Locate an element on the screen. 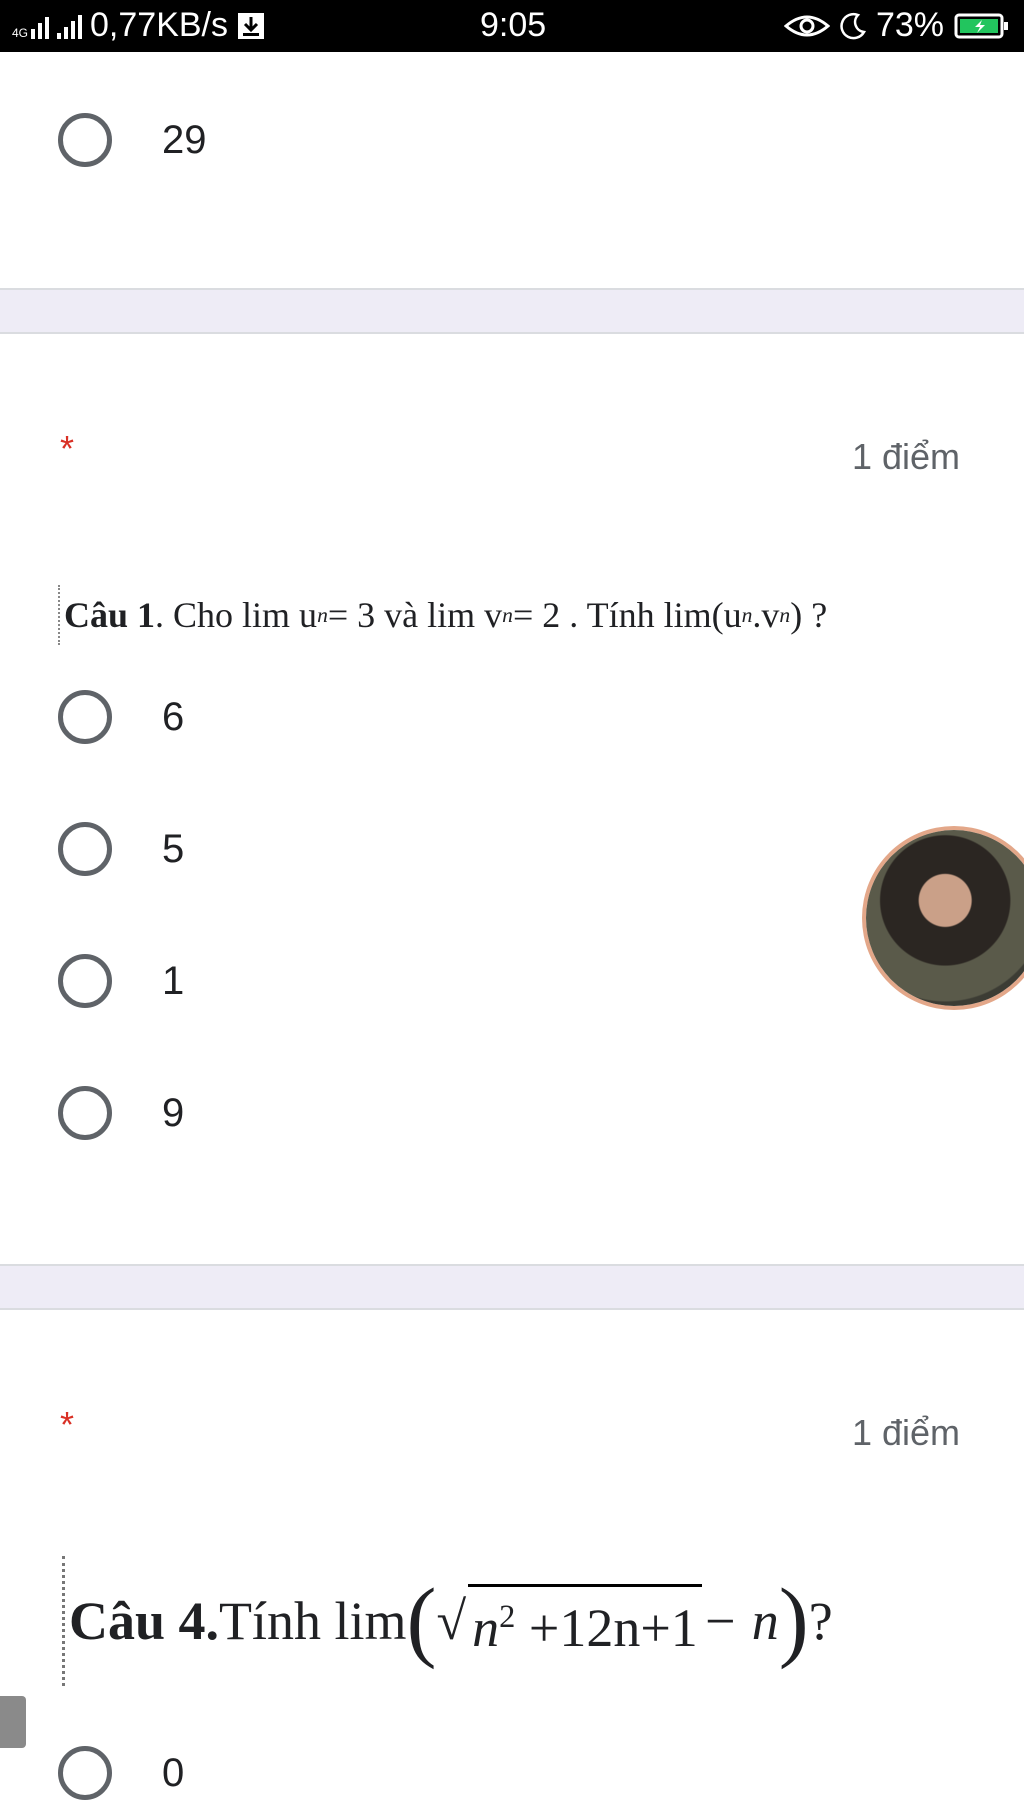  question-number: Câu 1 is located at coordinates (110, 615).